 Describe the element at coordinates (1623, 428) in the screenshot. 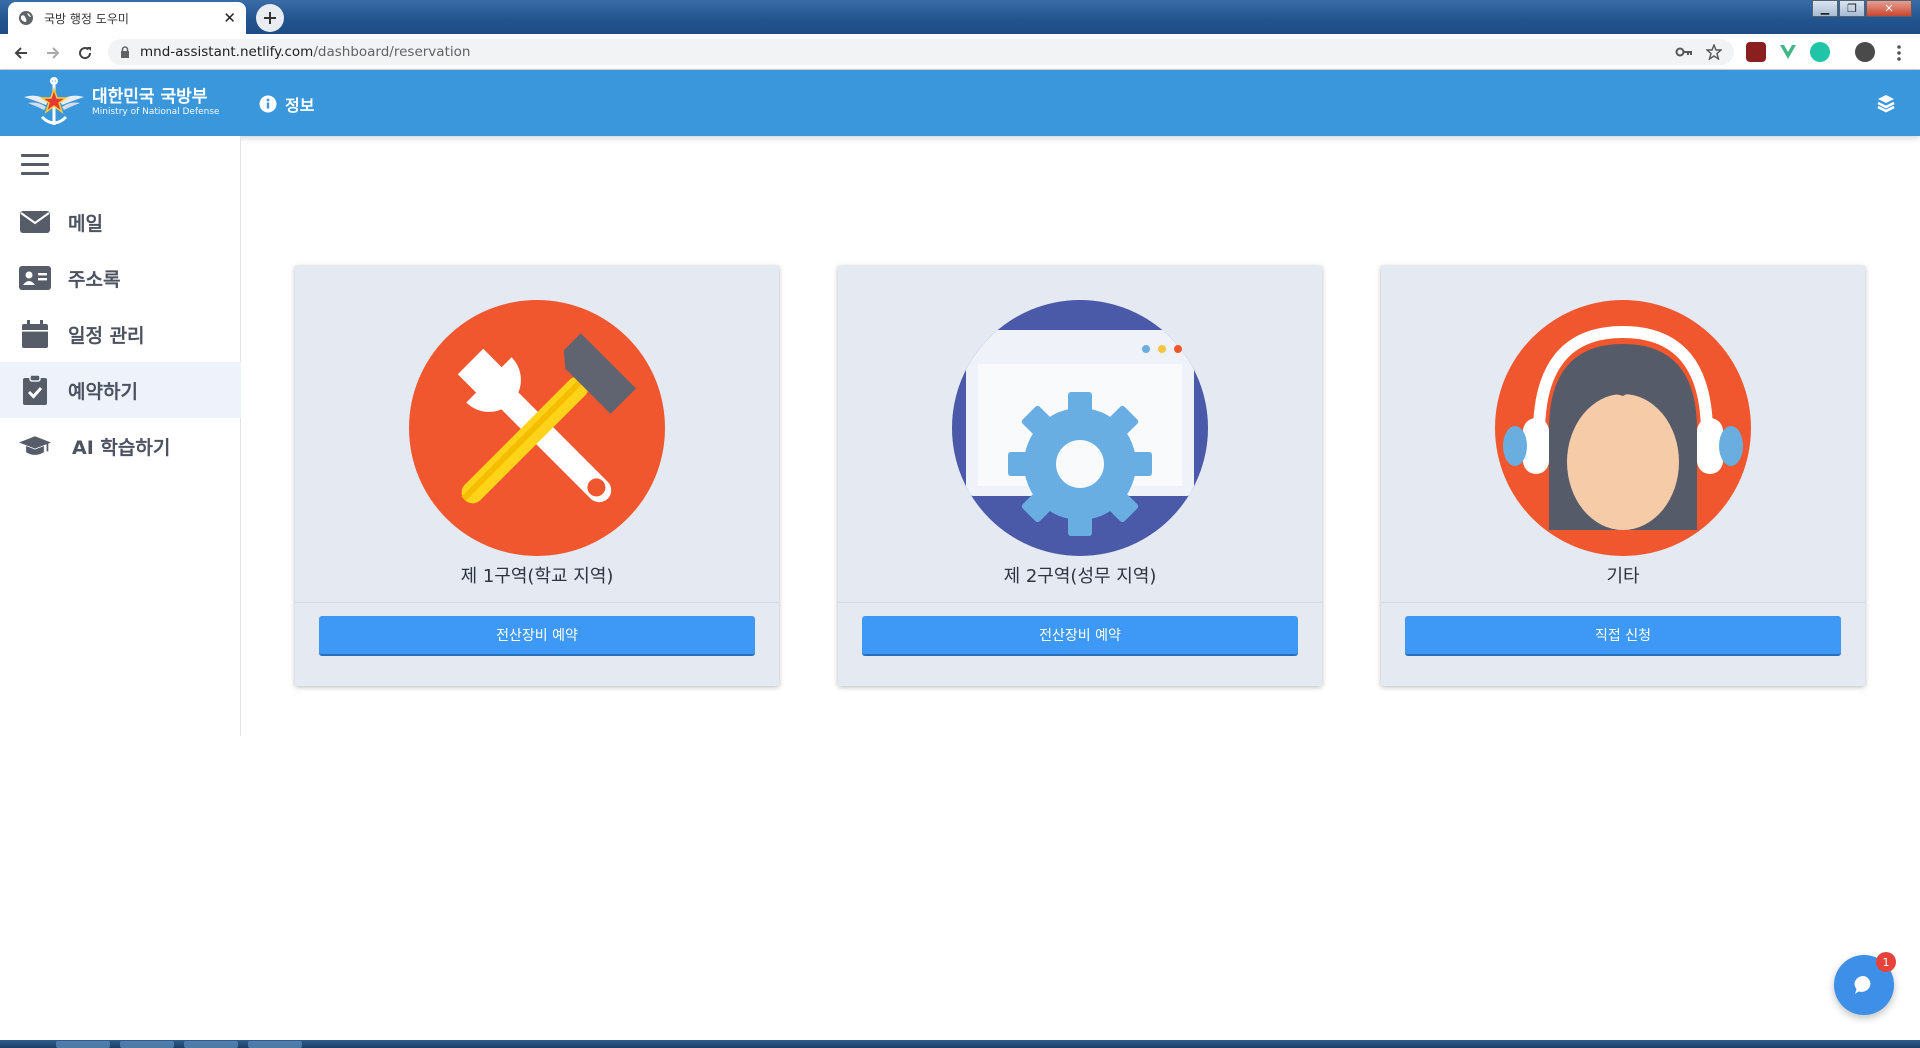

I see `headset-user-icon` at that location.